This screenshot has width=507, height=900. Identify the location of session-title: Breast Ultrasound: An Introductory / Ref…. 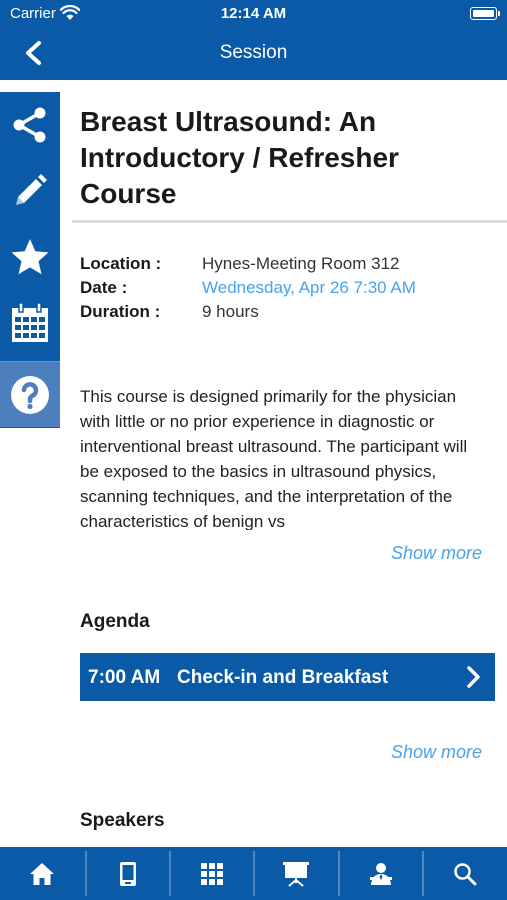
(239, 157).